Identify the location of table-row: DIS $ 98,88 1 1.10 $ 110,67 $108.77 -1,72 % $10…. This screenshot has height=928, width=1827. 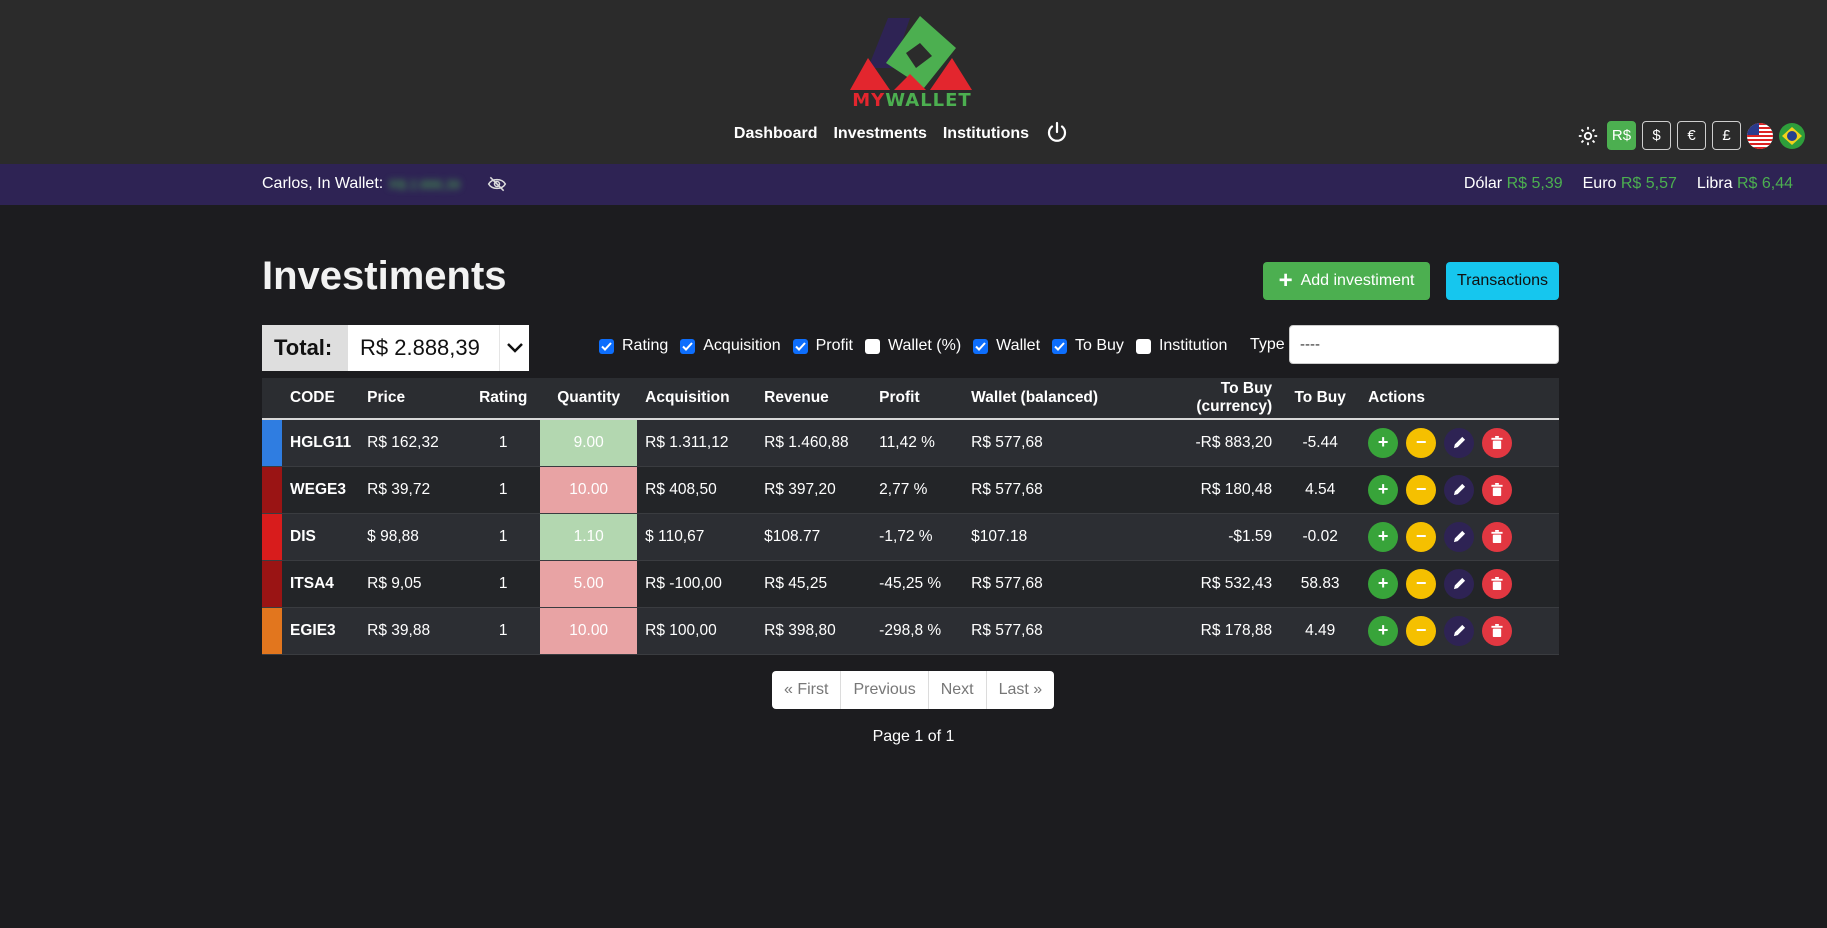
(910, 536).